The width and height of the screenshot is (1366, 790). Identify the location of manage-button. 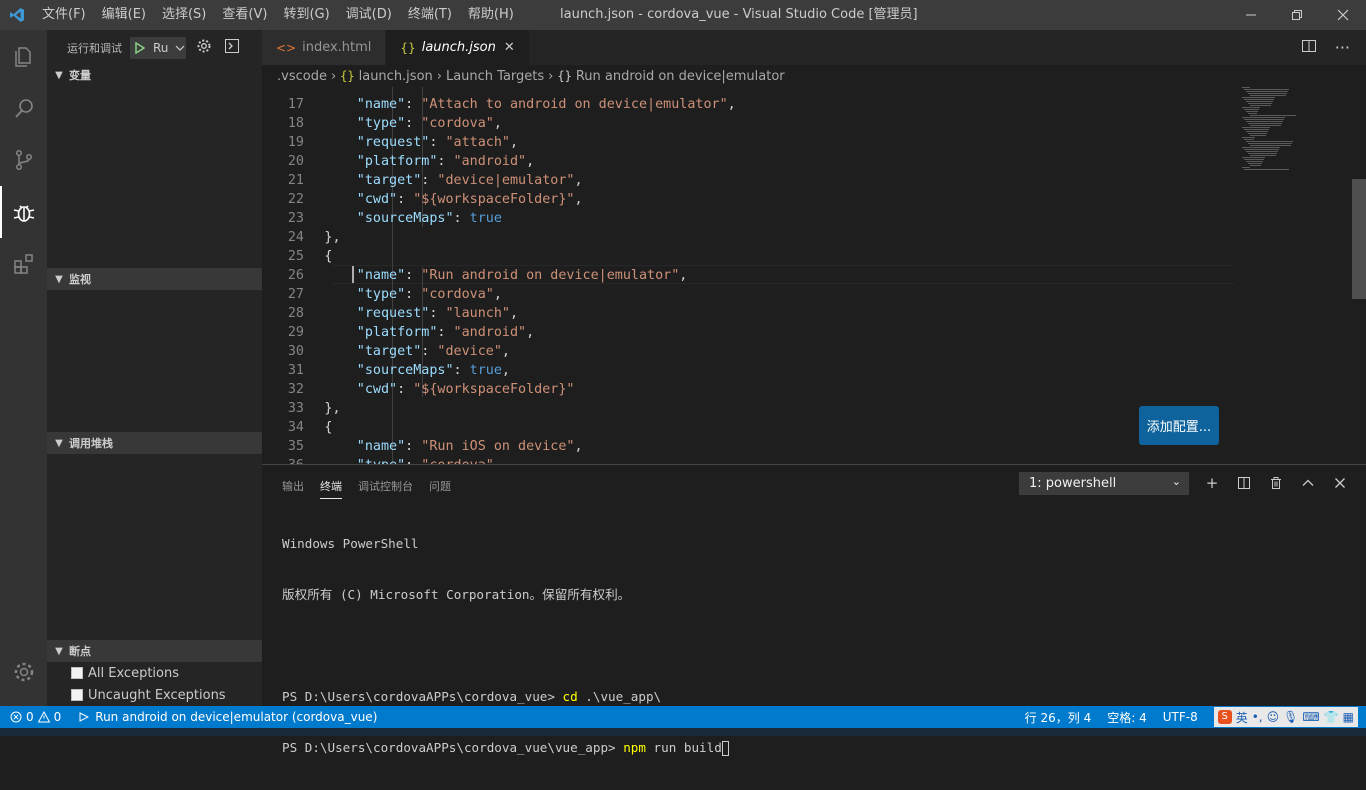
(23, 672).